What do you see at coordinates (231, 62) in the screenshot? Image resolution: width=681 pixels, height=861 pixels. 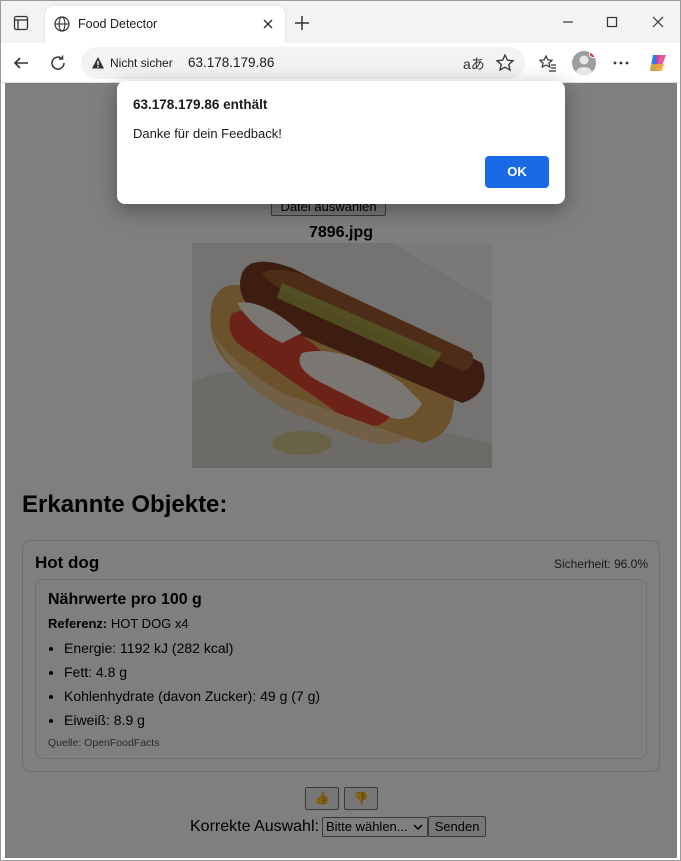 I see `url-text: 63.178.179.86` at bounding box center [231, 62].